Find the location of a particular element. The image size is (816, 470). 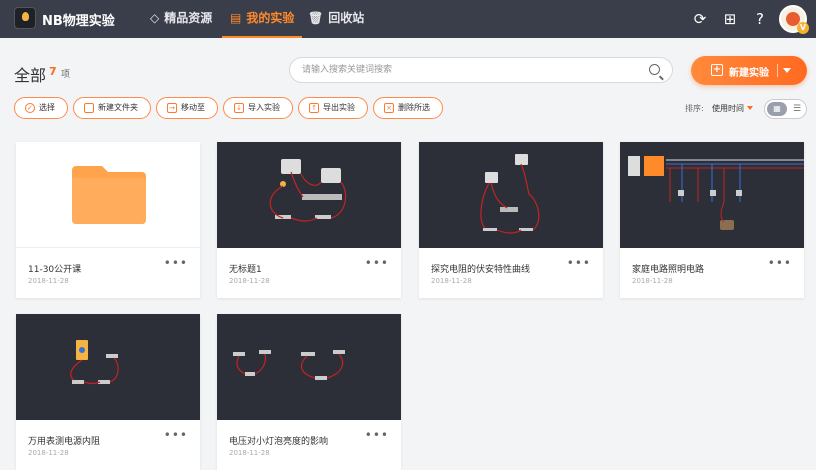

diamond-icon: ◇ is located at coordinates (155, 18).